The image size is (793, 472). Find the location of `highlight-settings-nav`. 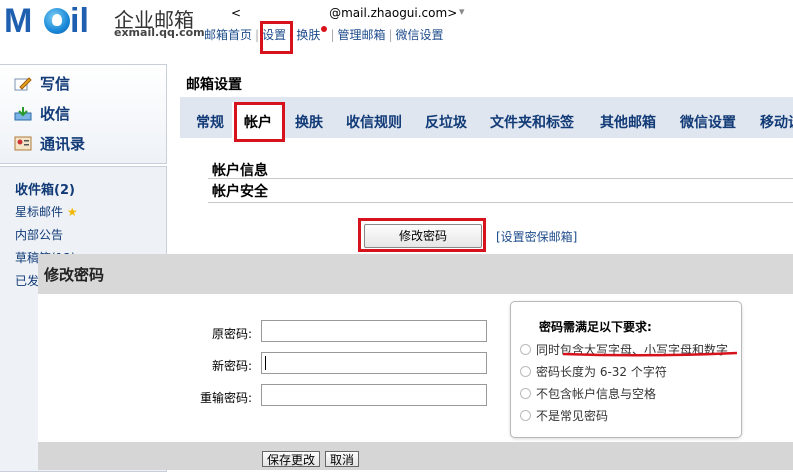

highlight-settings-nav is located at coordinates (276, 37).